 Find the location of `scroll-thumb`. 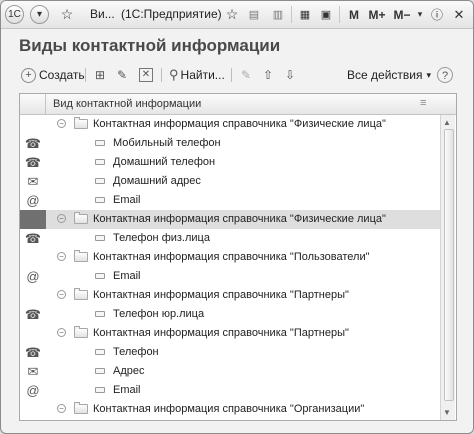

scroll-thumb is located at coordinates (449, 265).